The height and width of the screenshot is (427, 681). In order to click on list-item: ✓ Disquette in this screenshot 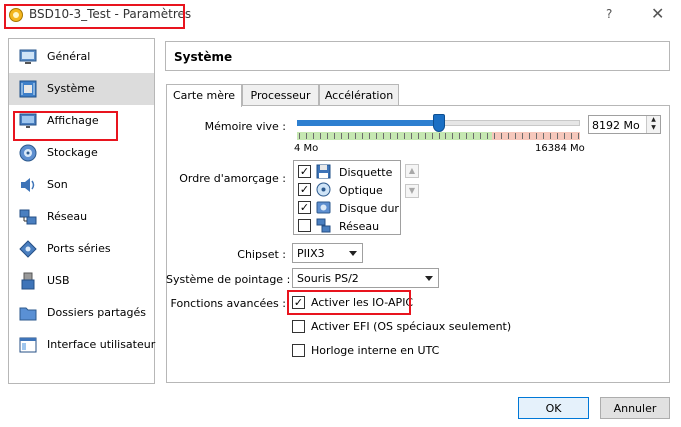, I will do `click(347, 172)`.